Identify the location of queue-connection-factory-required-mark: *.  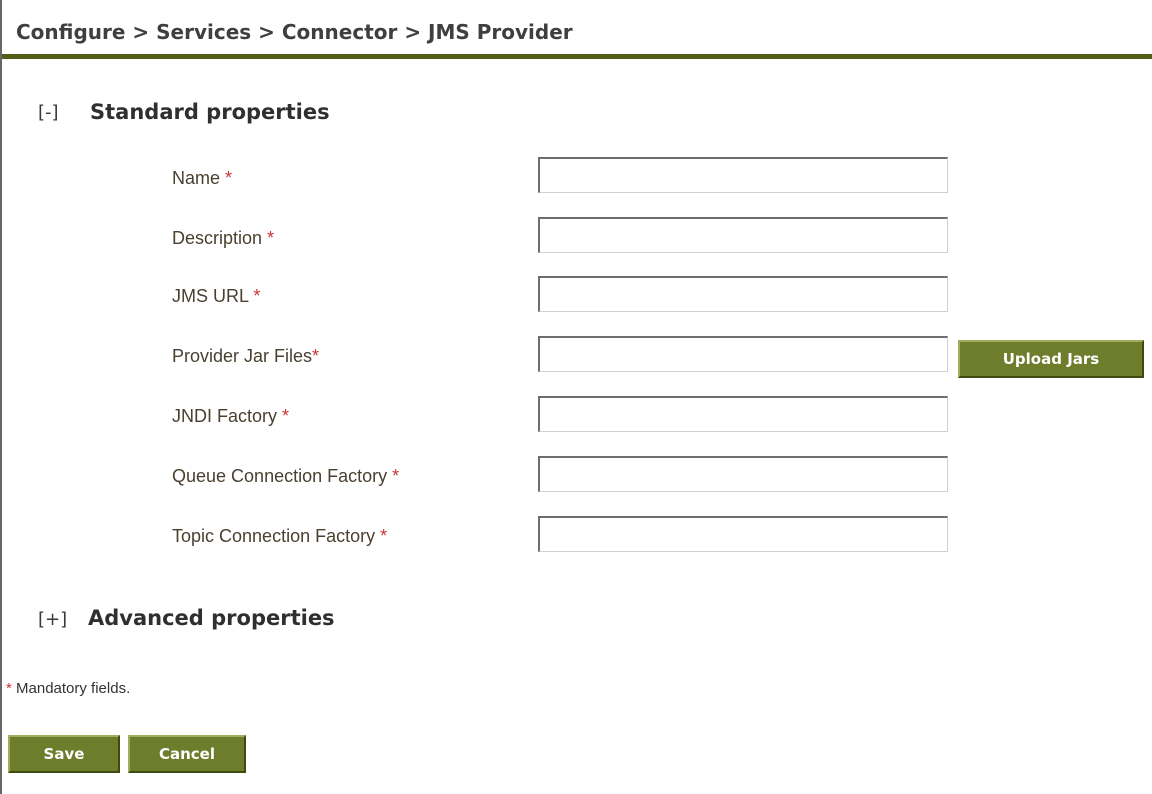
(396, 476).